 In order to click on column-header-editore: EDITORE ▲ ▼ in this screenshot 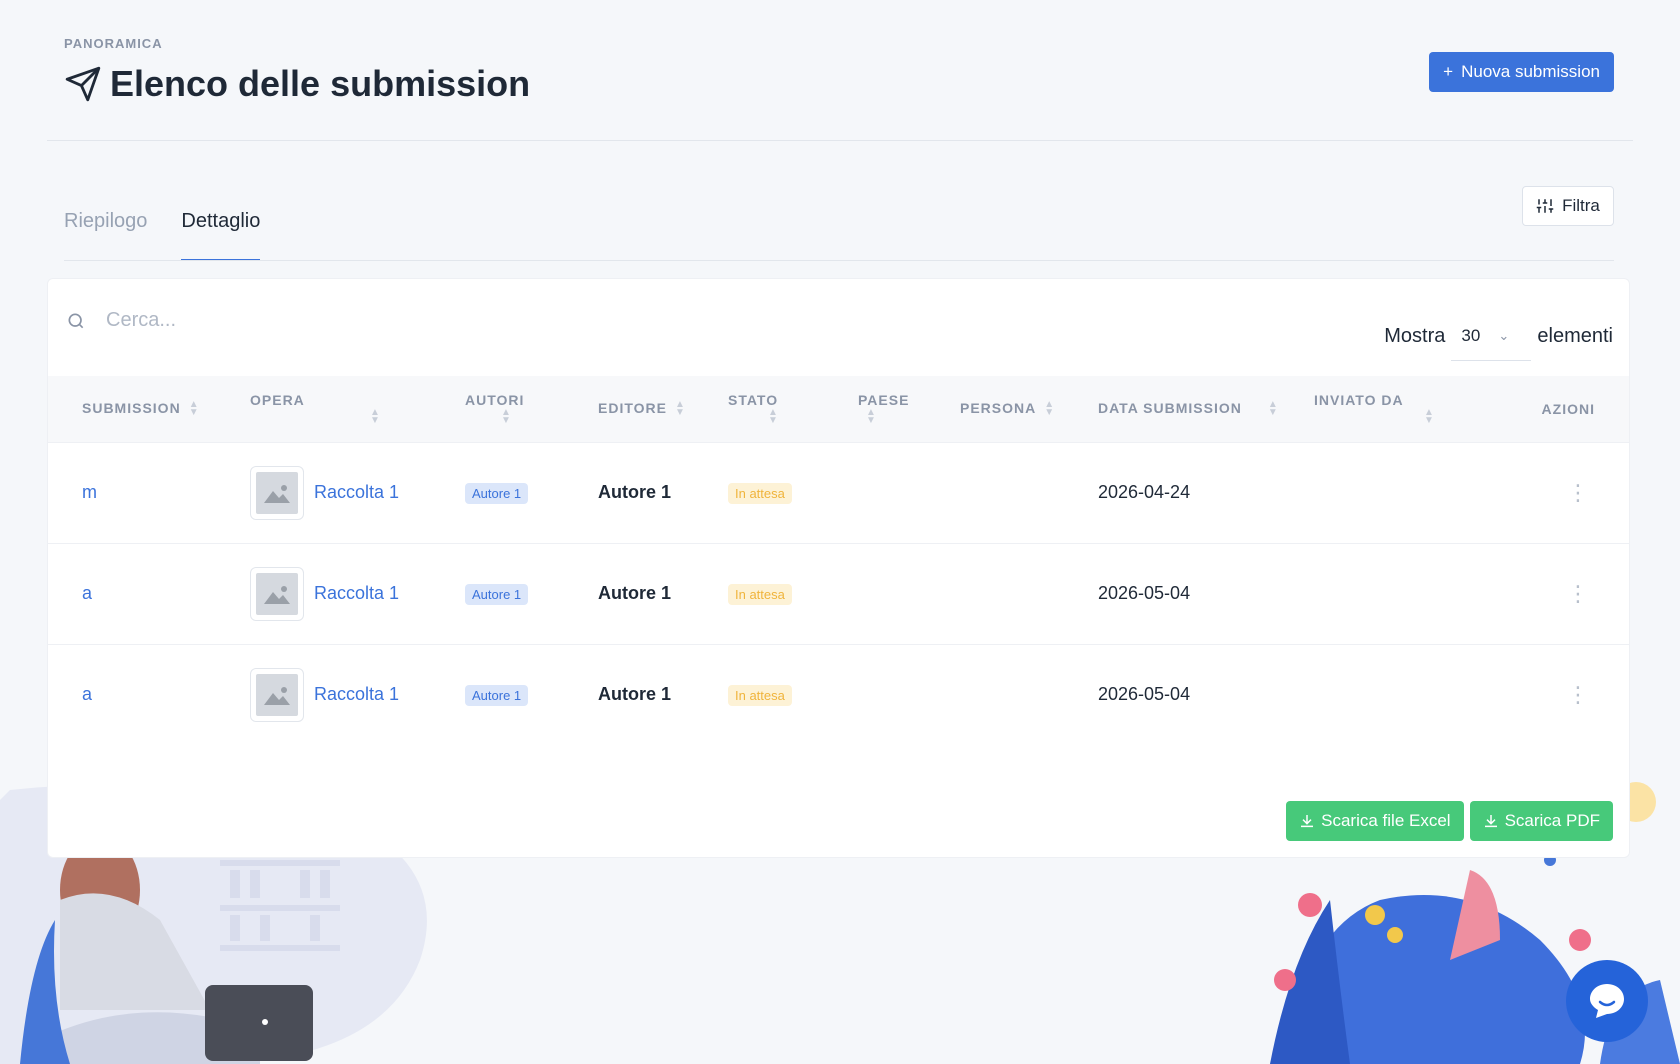, I will do `click(629, 409)`.